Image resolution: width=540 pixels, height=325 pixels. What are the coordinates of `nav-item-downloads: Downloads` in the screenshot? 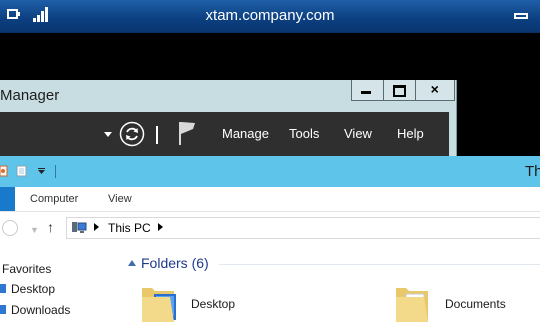 It's located at (40, 310).